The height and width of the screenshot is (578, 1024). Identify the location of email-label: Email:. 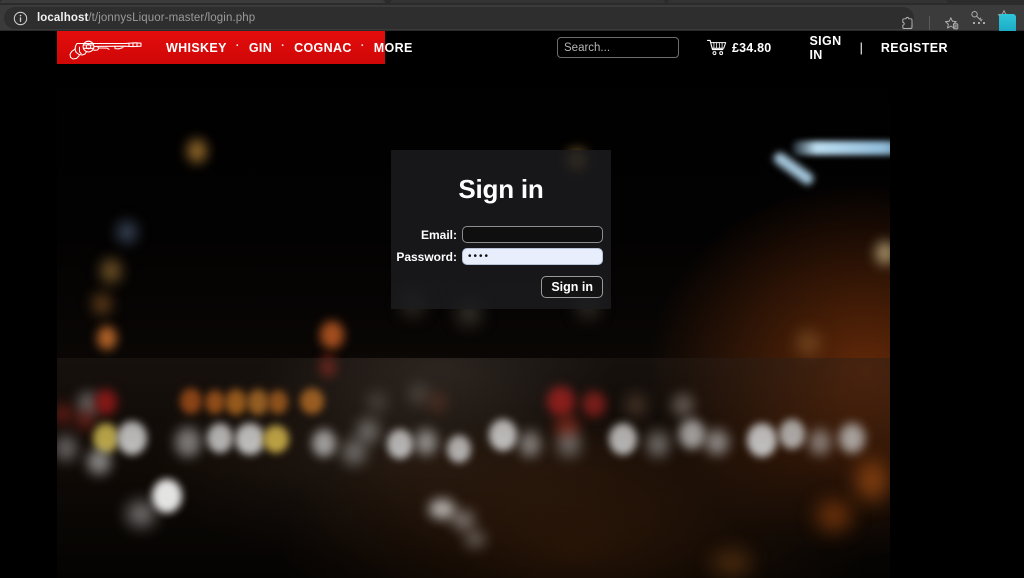
(438, 234).